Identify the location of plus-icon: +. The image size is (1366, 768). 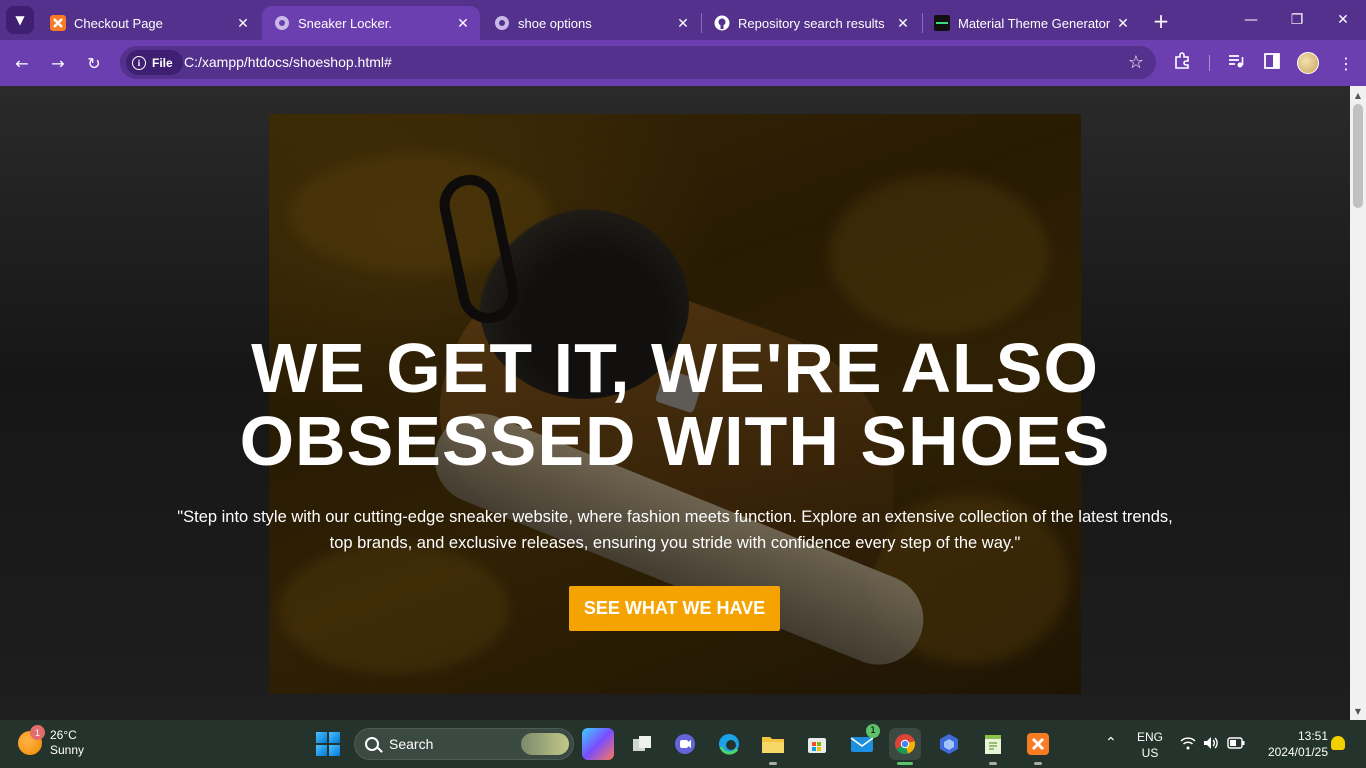
(1161, 21).